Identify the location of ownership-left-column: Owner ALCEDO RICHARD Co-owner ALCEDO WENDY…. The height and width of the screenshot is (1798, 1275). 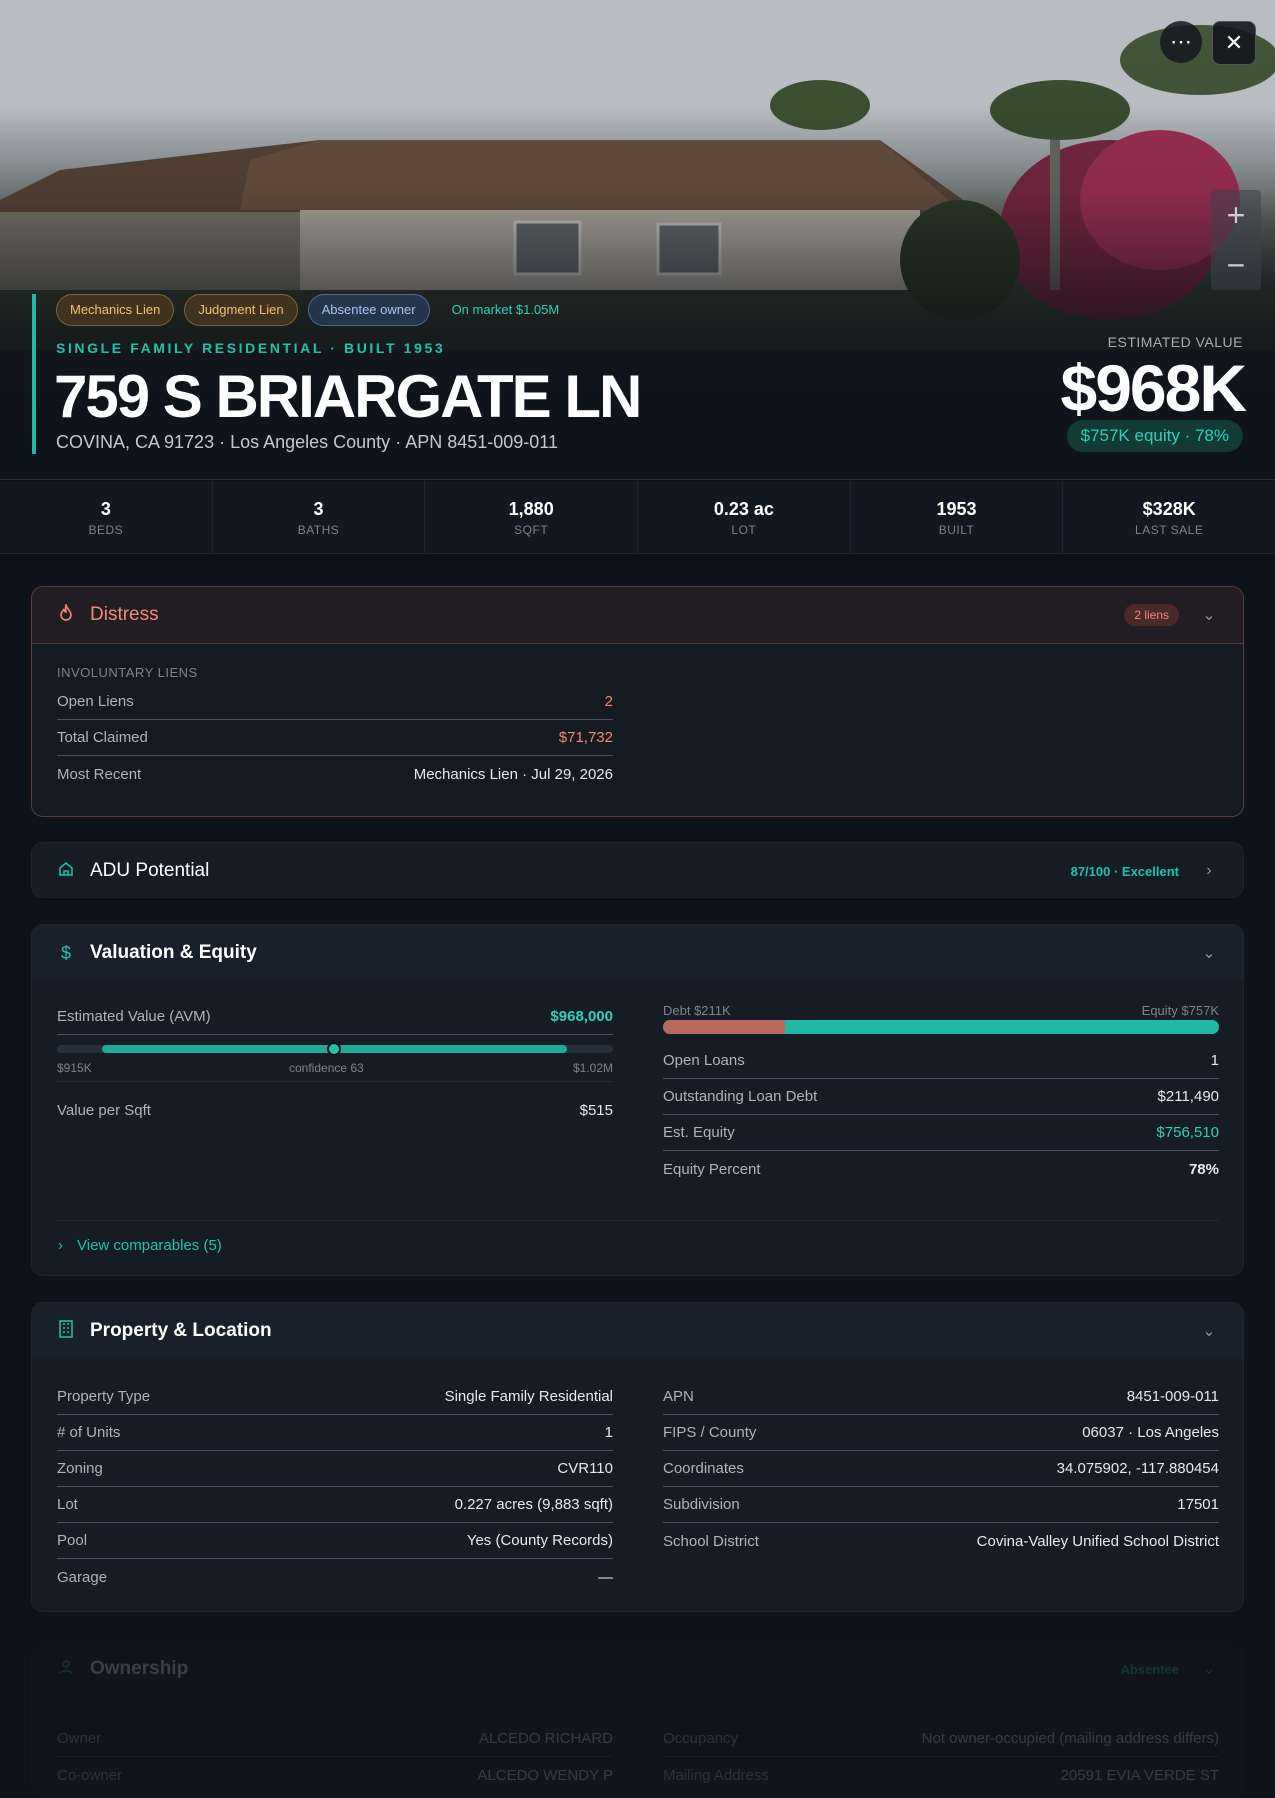
(335, 1757).